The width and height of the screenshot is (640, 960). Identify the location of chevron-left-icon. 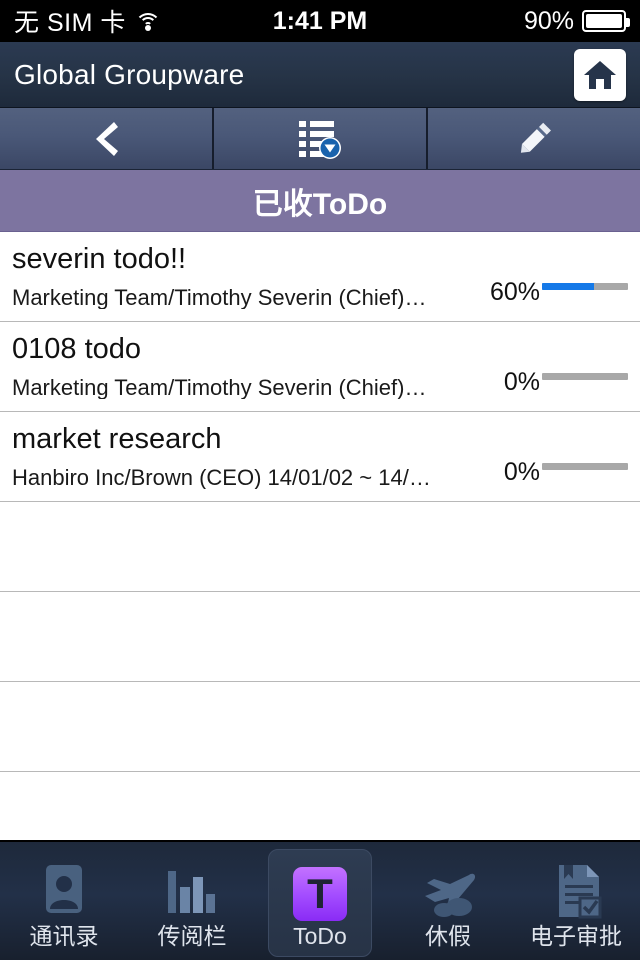
(107, 138).